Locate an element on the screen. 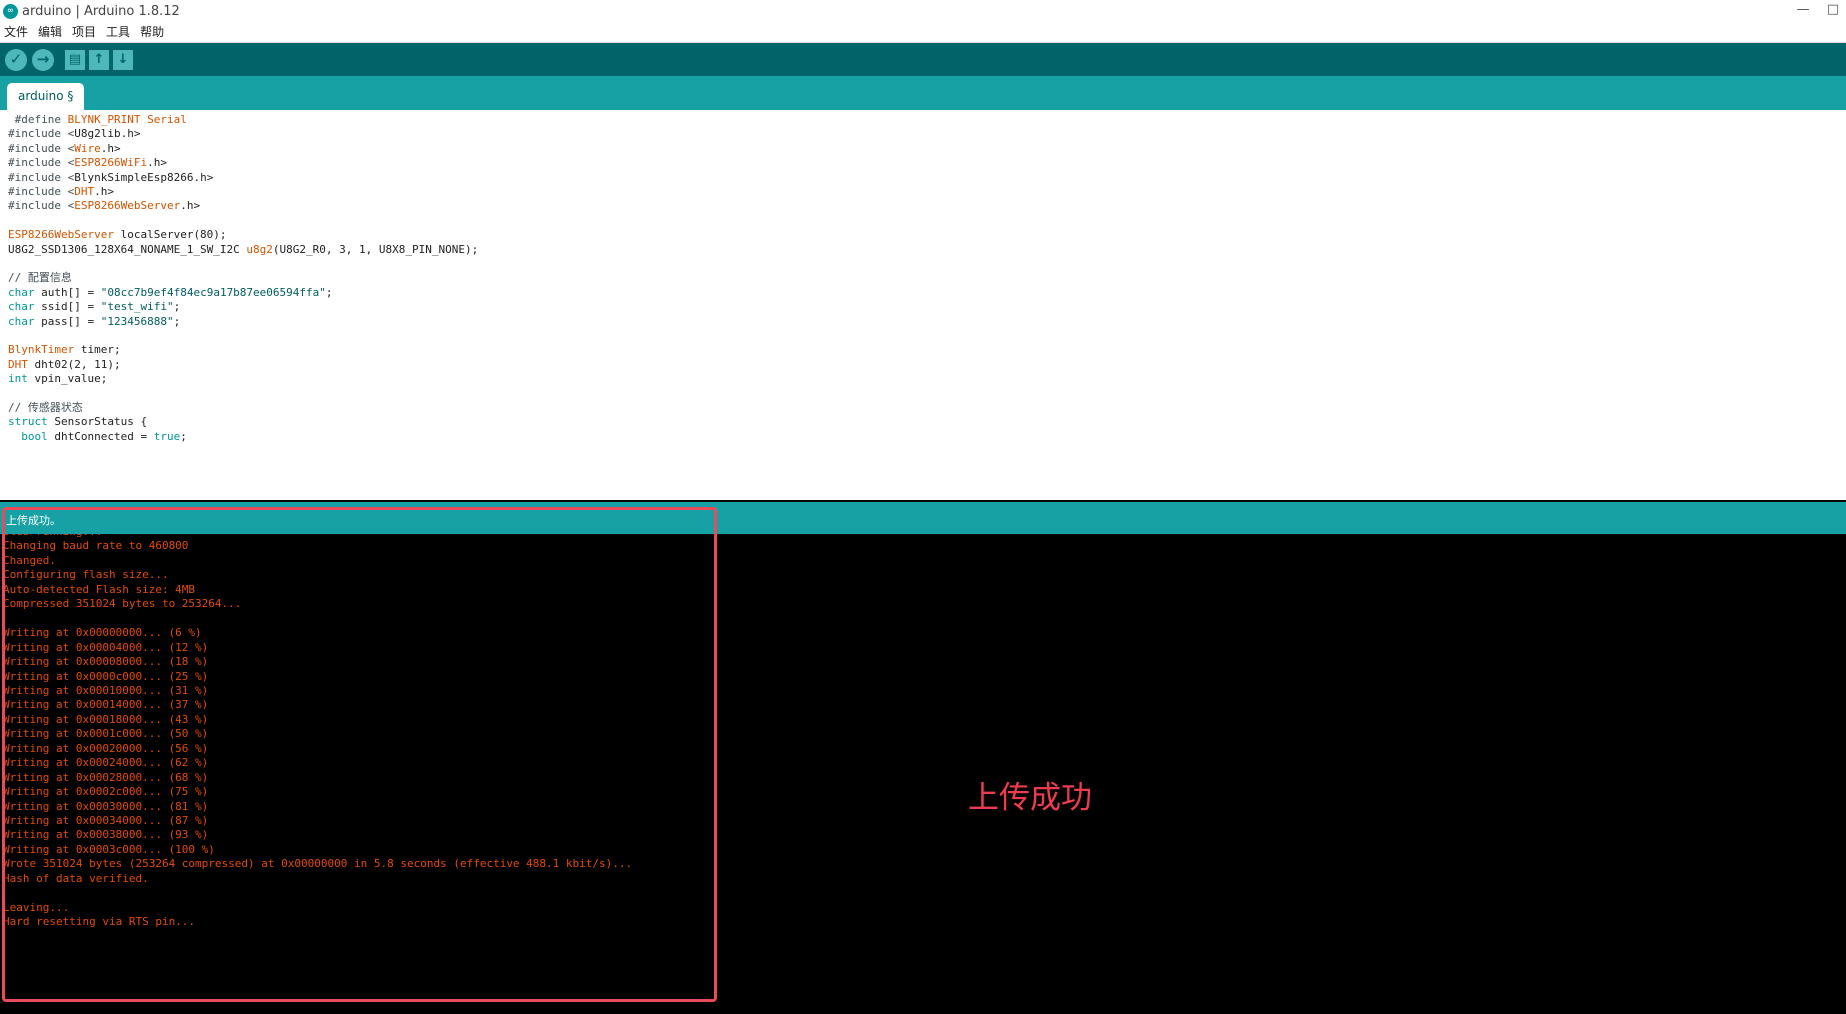 The height and width of the screenshot is (1014, 1846). code-token: BlynkSimpleEsp8266.h is located at coordinates (140, 177).